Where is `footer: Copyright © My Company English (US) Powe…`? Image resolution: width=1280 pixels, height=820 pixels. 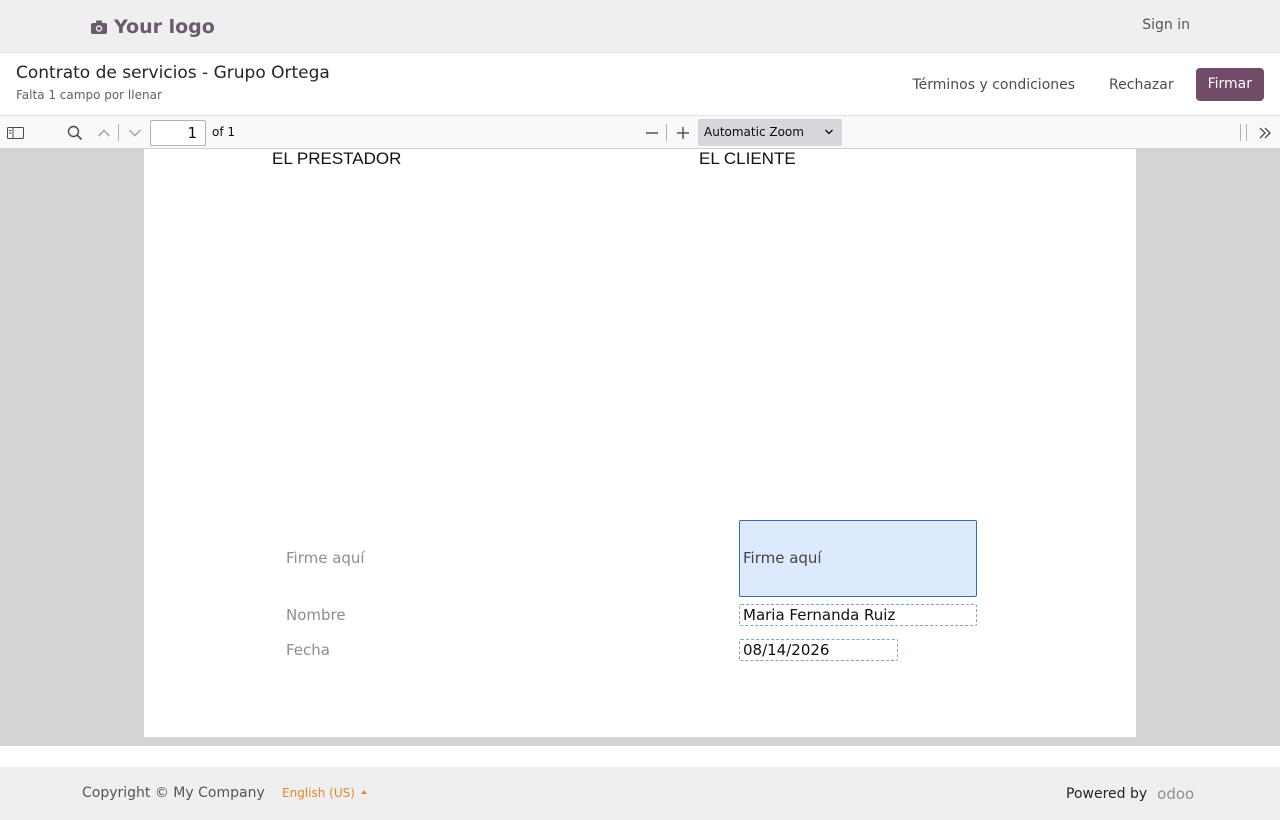
footer: Copyright © My Company English (US) Powe… is located at coordinates (640, 793).